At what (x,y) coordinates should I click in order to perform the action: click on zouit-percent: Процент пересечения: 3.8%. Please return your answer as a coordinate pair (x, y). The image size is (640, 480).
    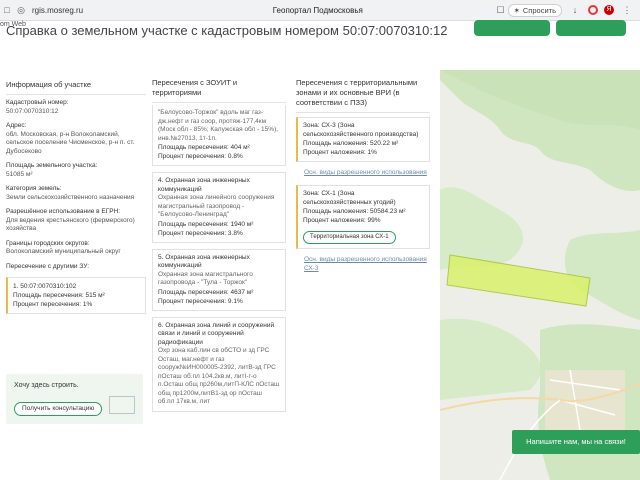
    Looking at the image, I should click on (200, 233).